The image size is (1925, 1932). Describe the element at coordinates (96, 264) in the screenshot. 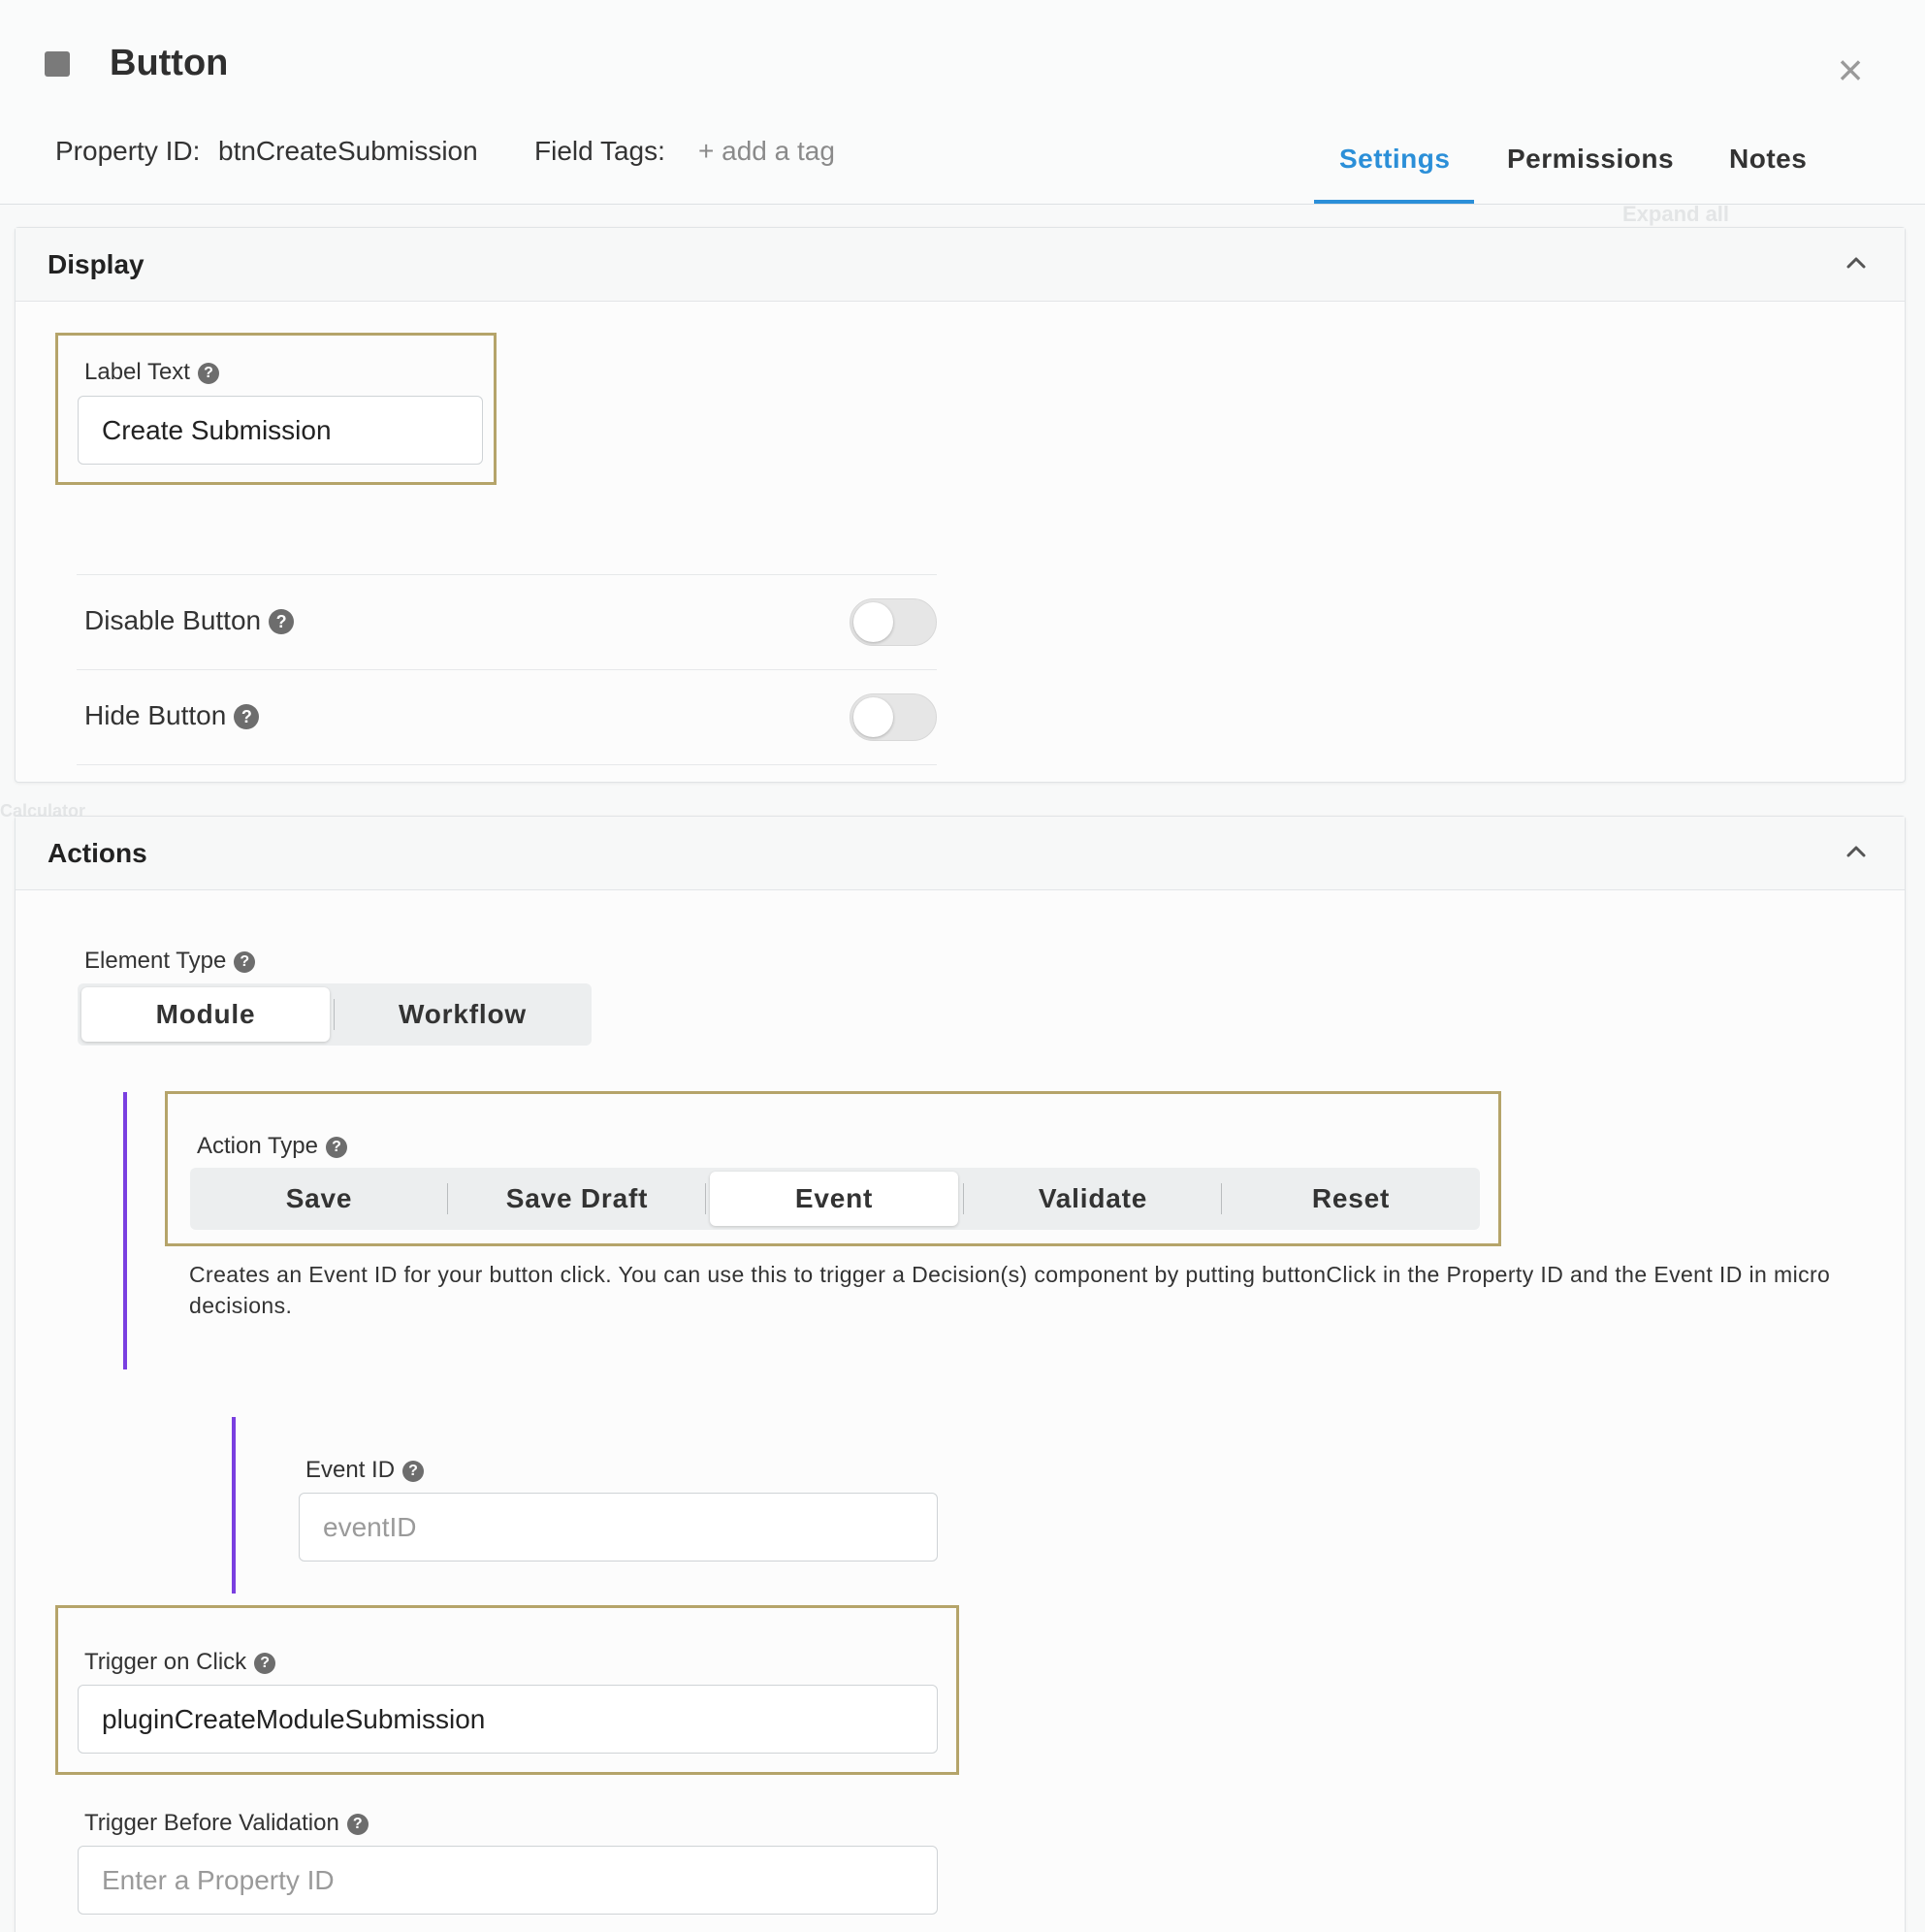

I see `display-panel-title: Display` at that location.